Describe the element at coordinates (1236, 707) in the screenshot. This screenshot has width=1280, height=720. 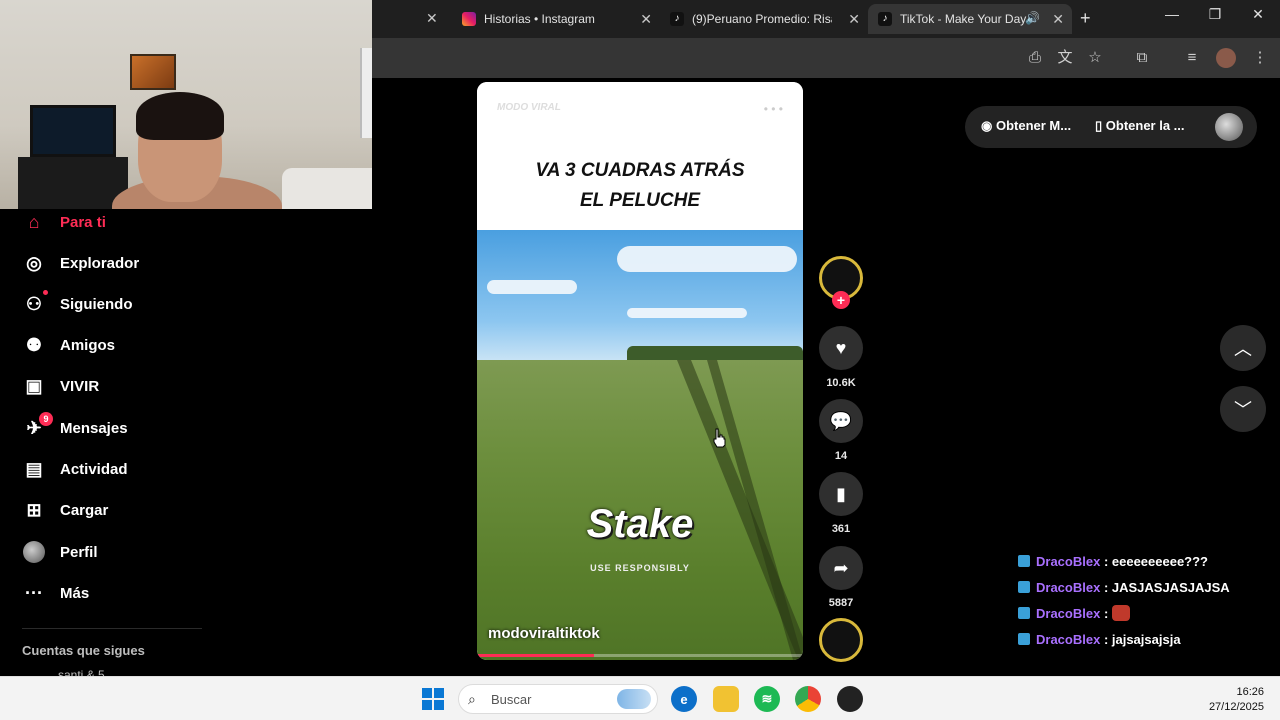
I see `clock-date: 27/12/2025` at that location.